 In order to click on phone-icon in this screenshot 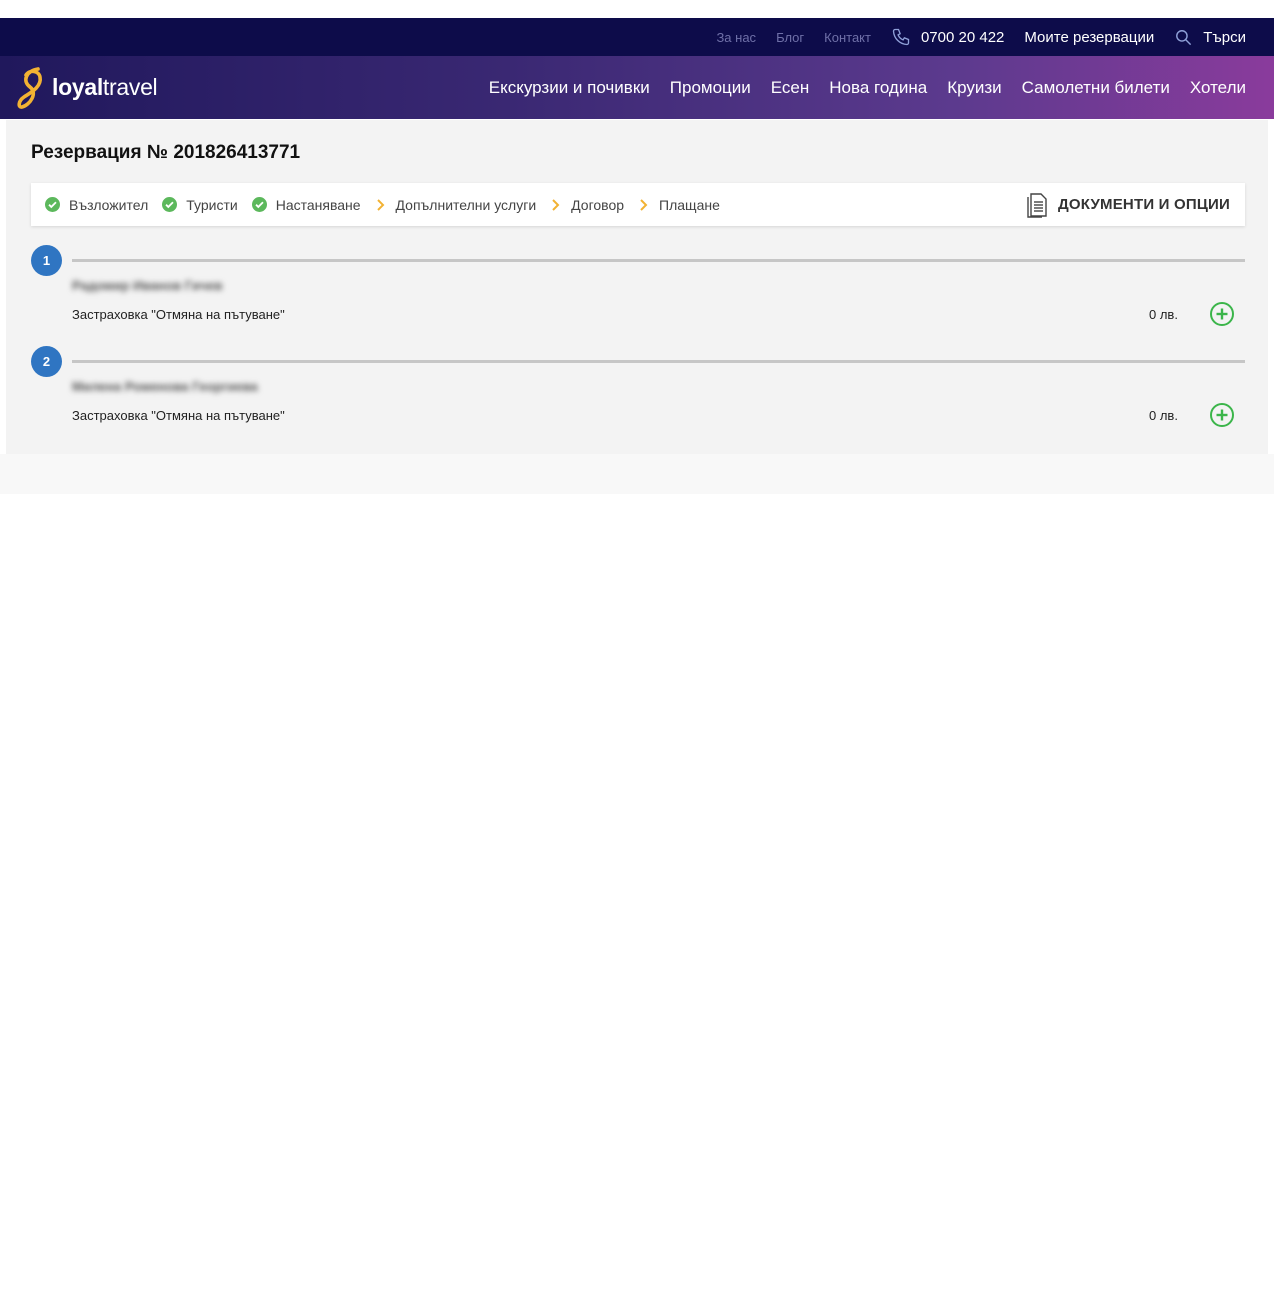, I will do `click(901, 37)`.